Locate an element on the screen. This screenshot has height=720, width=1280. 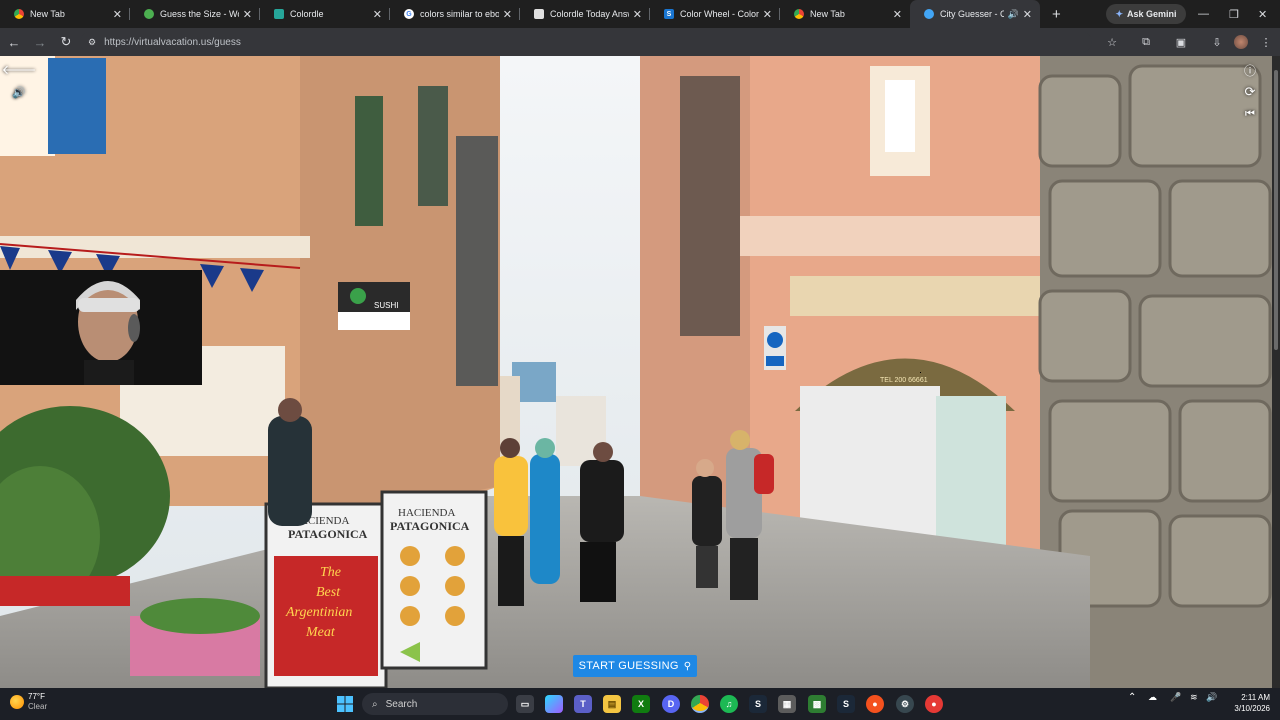
task-view-icon: ▭ is located at coordinates (525, 704).